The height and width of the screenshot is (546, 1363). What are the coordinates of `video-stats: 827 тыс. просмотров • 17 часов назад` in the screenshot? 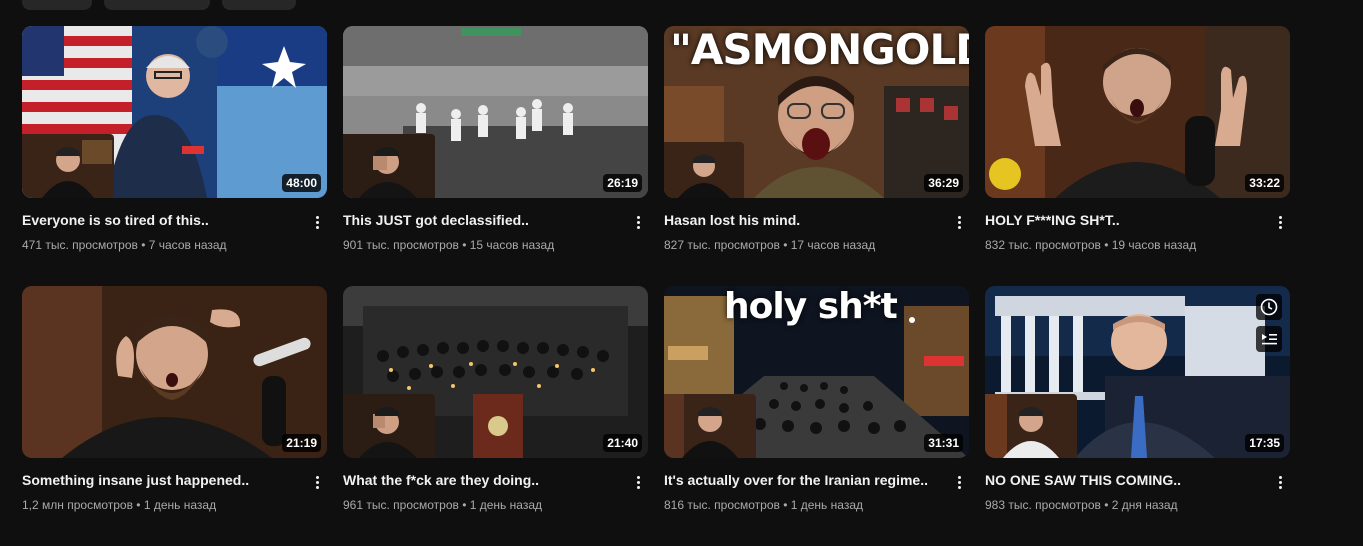 It's located at (802, 245).